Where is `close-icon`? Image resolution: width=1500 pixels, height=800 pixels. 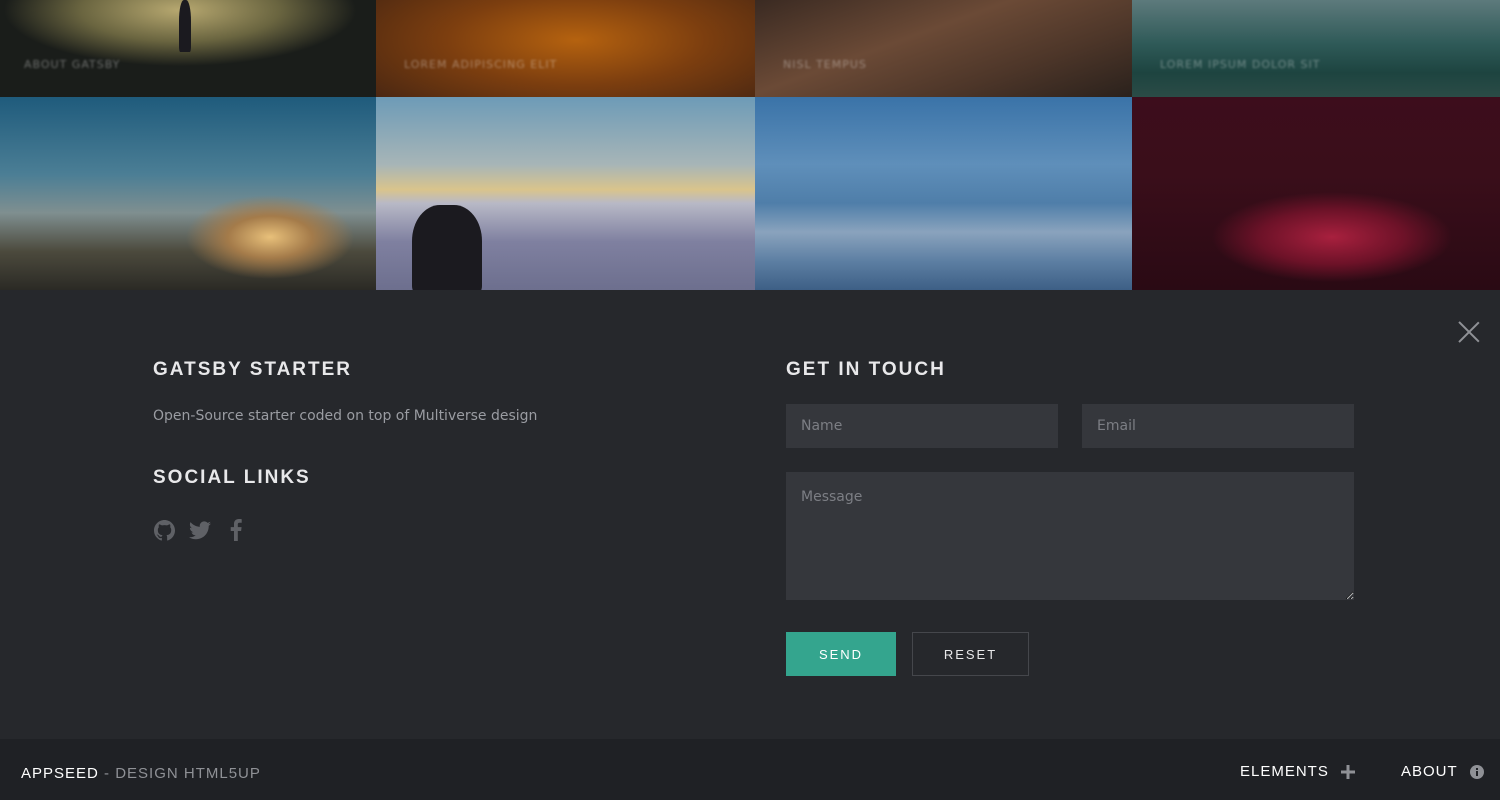 close-icon is located at coordinates (1469, 332).